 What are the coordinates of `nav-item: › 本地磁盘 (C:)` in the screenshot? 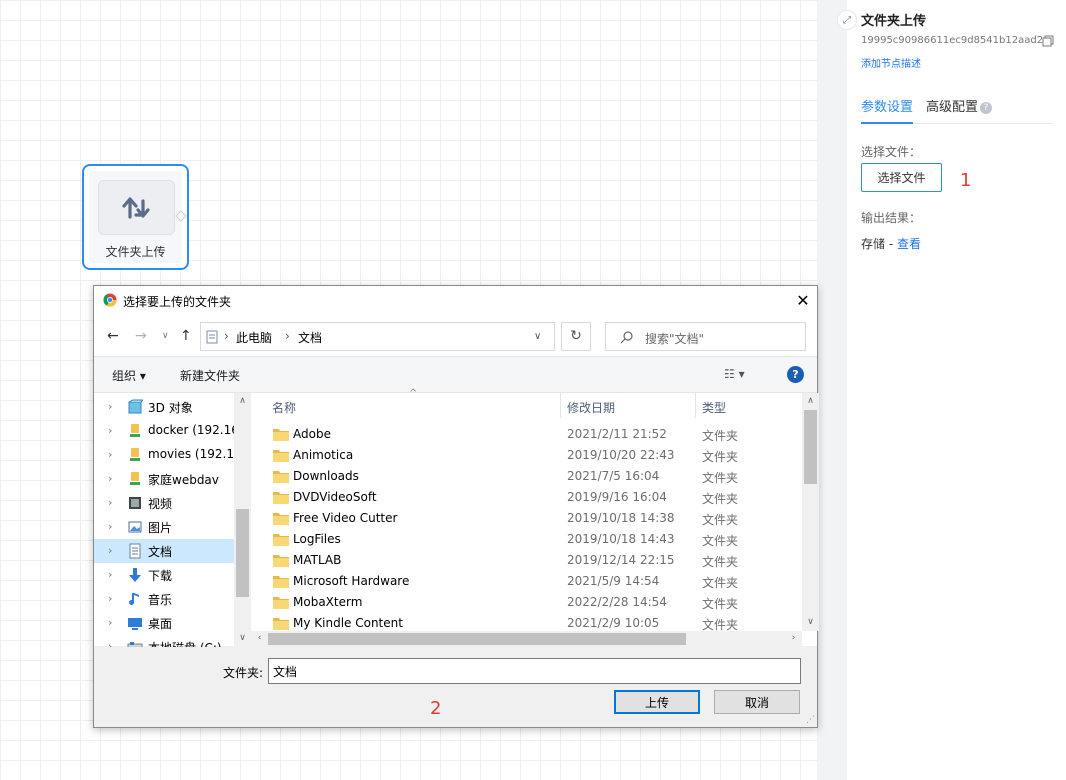 It's located at (164, 641).